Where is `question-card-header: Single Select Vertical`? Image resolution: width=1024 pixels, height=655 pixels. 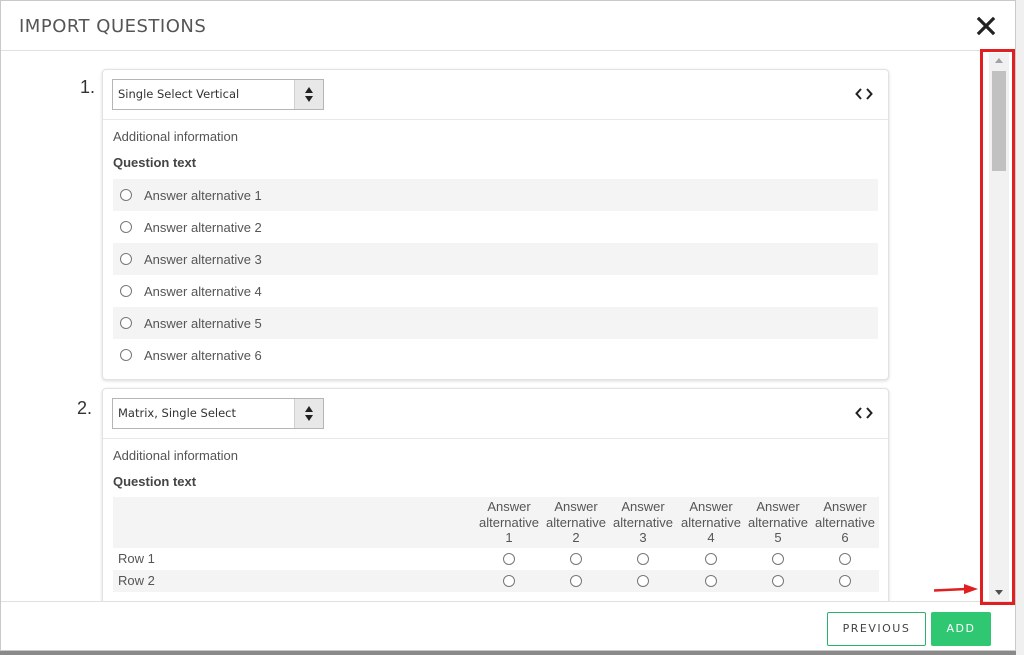
question-card-header: Single Select Vertical is located at coordinates (495, 95).